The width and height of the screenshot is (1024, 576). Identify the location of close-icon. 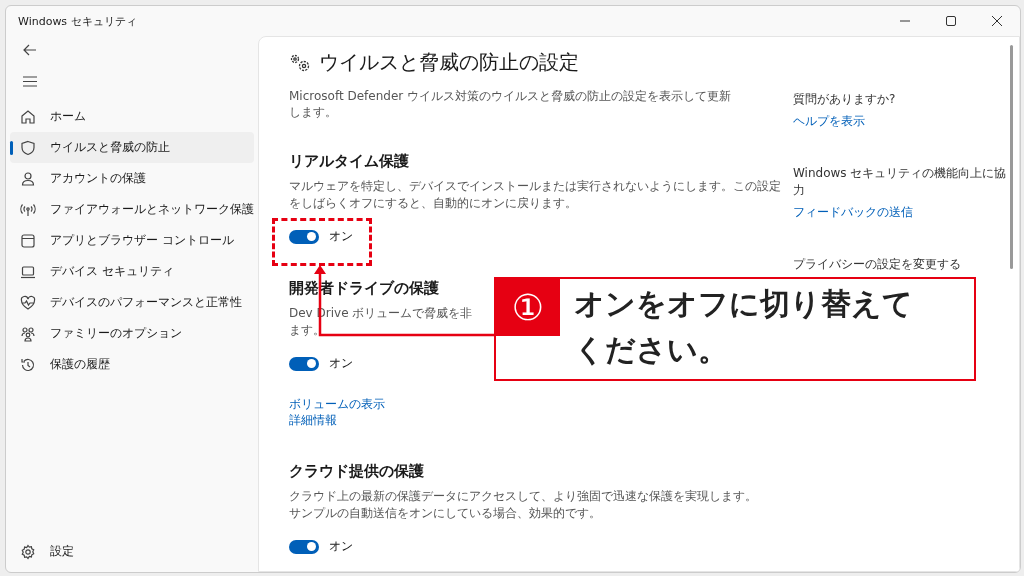
(997, 21).